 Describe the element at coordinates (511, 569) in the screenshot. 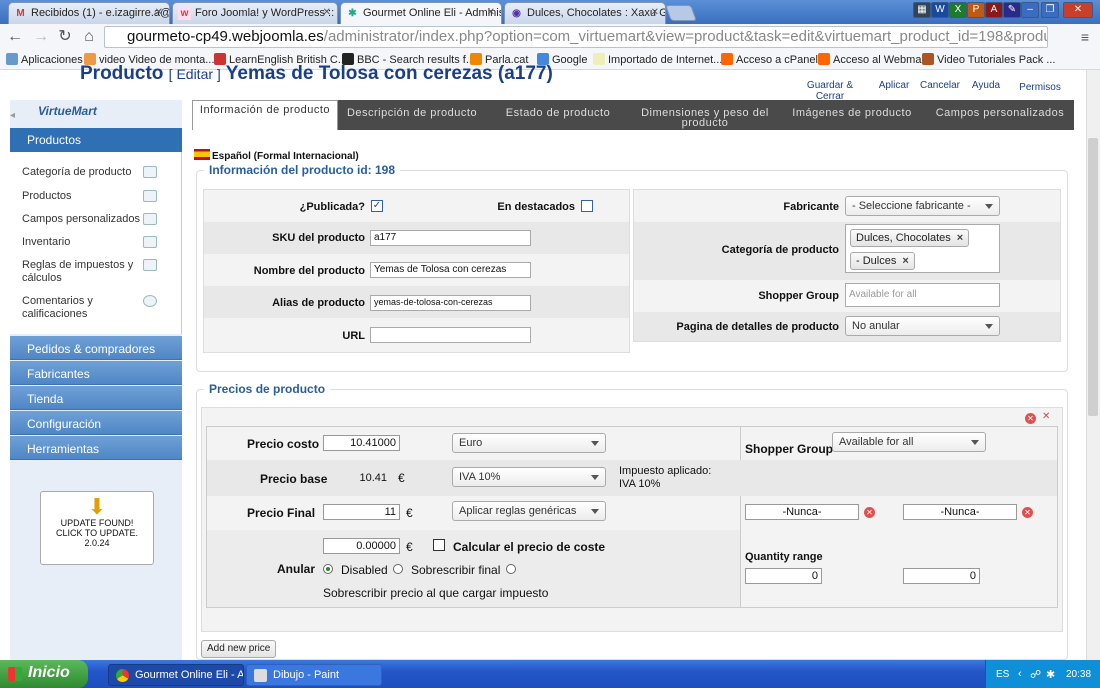

I see `radio-override-tax` at that location.